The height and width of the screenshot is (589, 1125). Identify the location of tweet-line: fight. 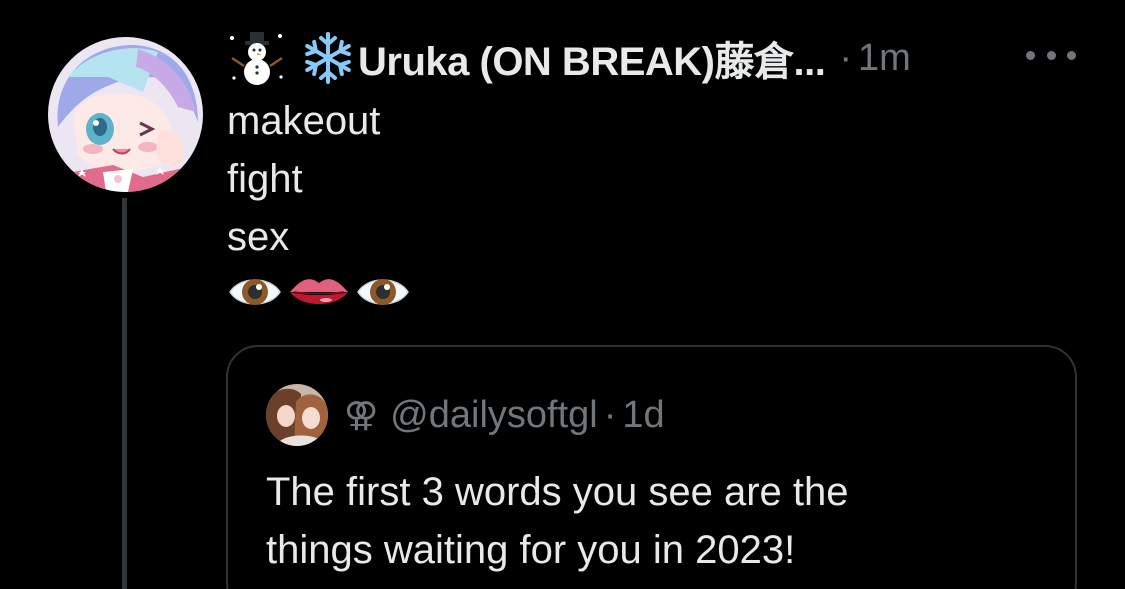
(265, 179).